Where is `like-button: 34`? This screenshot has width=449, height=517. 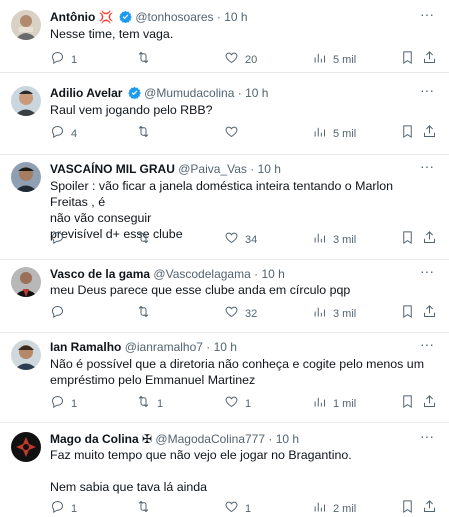
like-button: 34 is located at coordinates (240, 240).